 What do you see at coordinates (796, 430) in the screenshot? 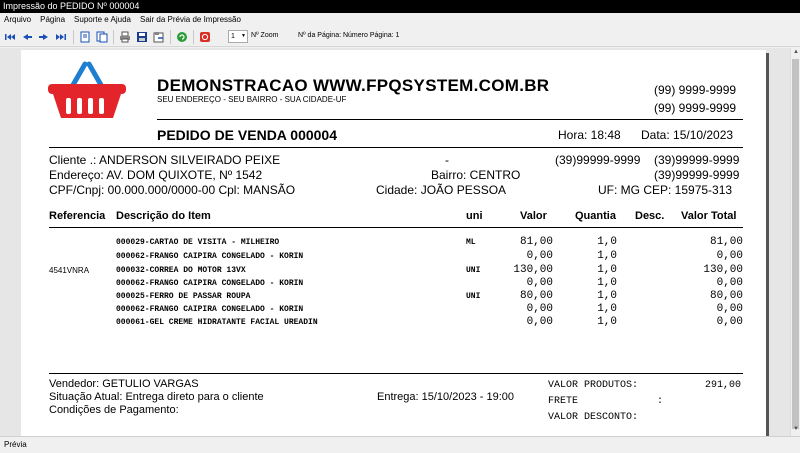
I see `scroll-down-icon: ▼` at bounding box center [796, 430].